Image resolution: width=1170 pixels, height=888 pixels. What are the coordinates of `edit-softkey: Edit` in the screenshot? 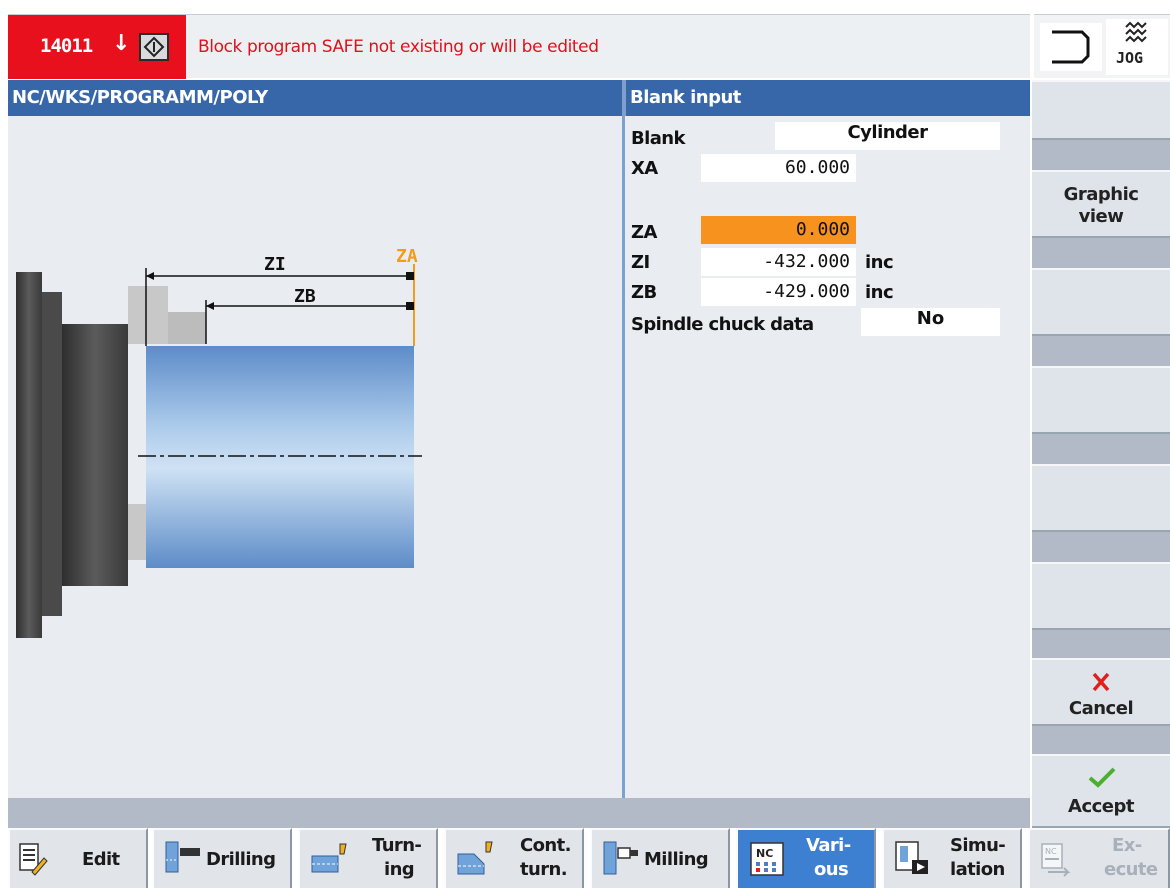 It's located at (78, 858).